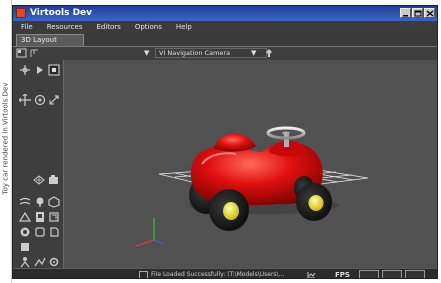  I want to click on layout-icon, so click(21, 53).